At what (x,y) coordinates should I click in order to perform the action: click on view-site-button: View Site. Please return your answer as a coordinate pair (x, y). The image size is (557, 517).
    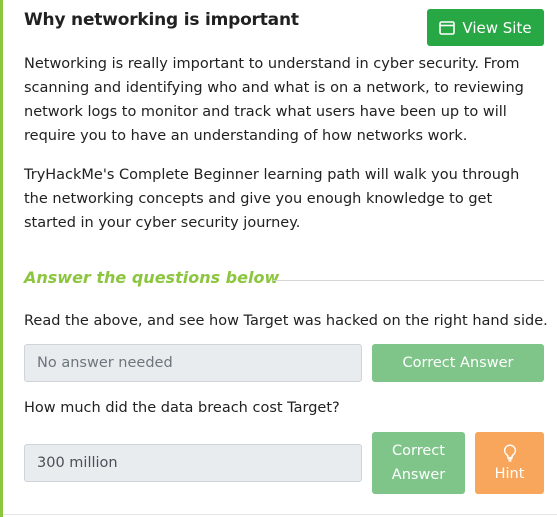
    Looking at the image, I should click on (485, 27).